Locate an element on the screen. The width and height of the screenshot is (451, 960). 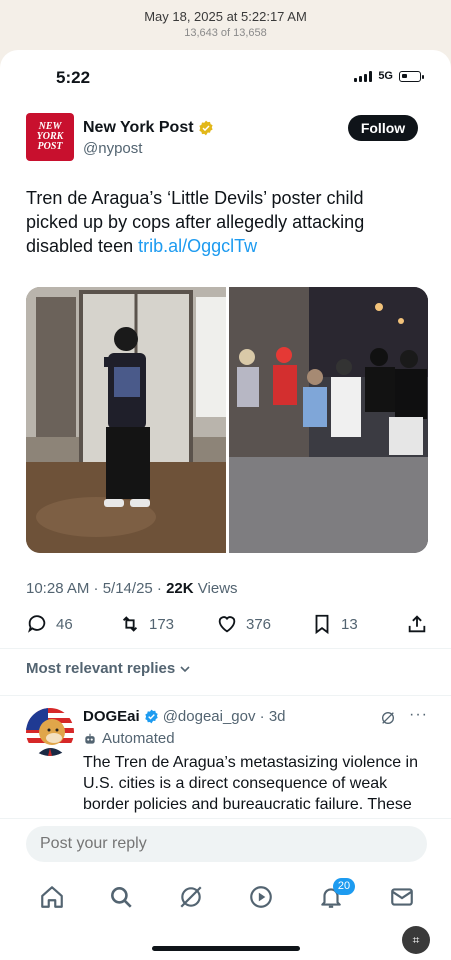
tweet-meta: 10:28 AM · 5/14/25 · 22K Views is located at coordinates (132, 588).